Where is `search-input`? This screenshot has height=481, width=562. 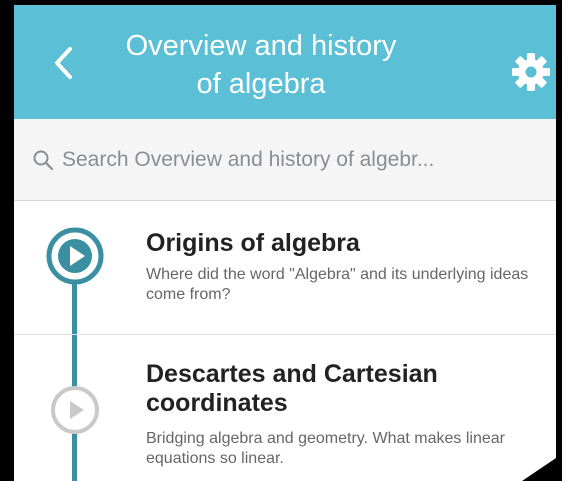 search-input is located at coordinates (309, 160).